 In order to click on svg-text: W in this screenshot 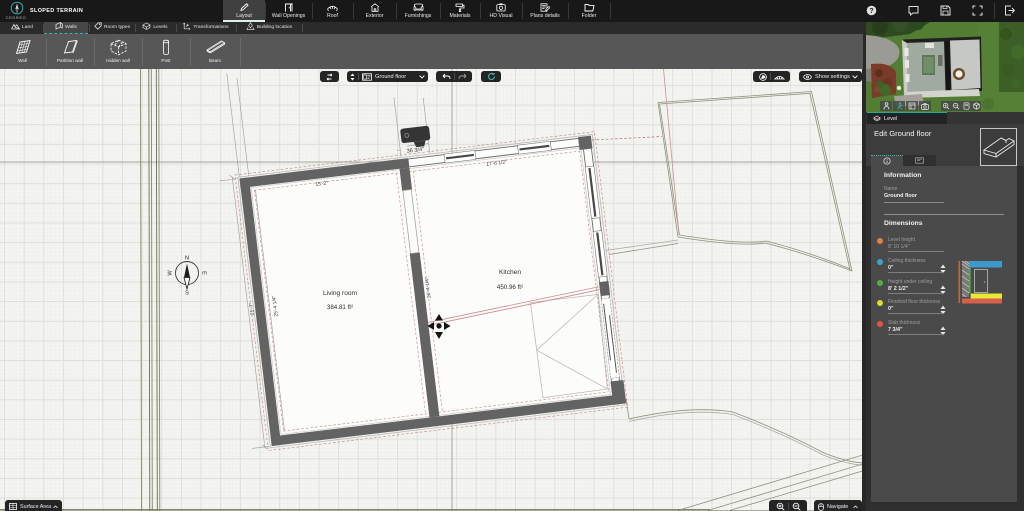, I will do `click(171, 273)`.